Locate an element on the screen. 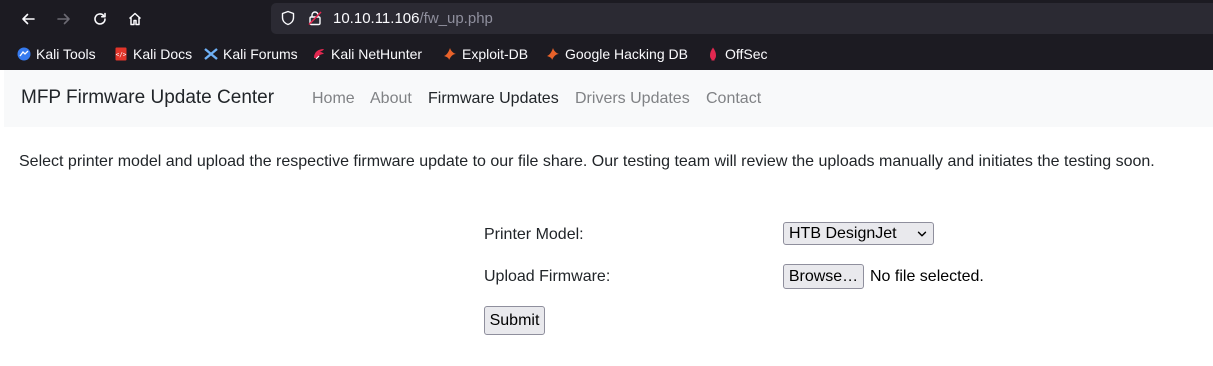 This screenshot has width=1213, height=366. google-hacking-db-icon is located at coordinates (553, 54).